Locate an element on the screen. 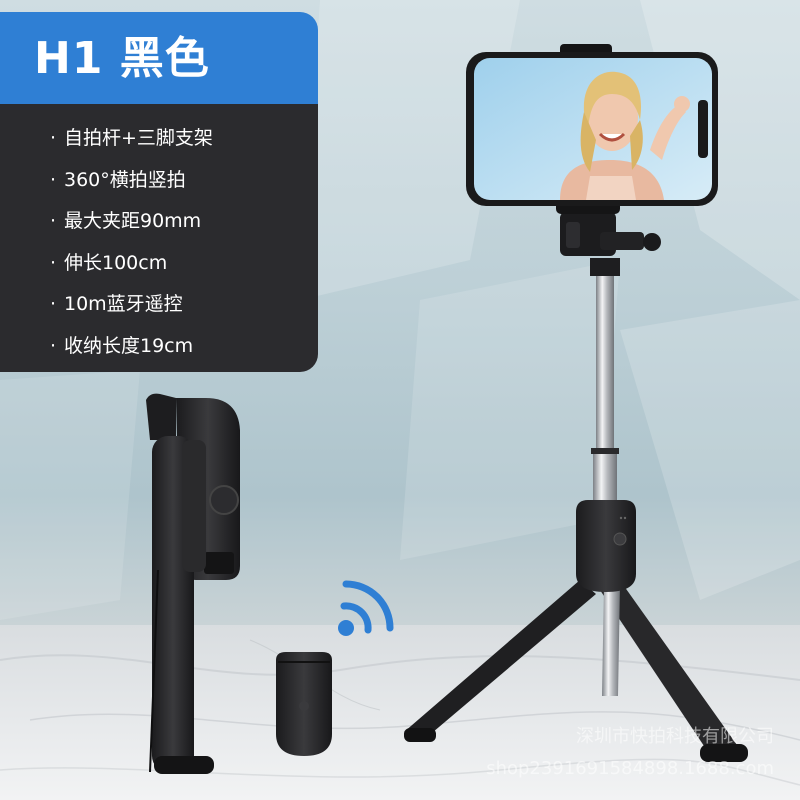  smartphone is located at coordinates (592, 129).